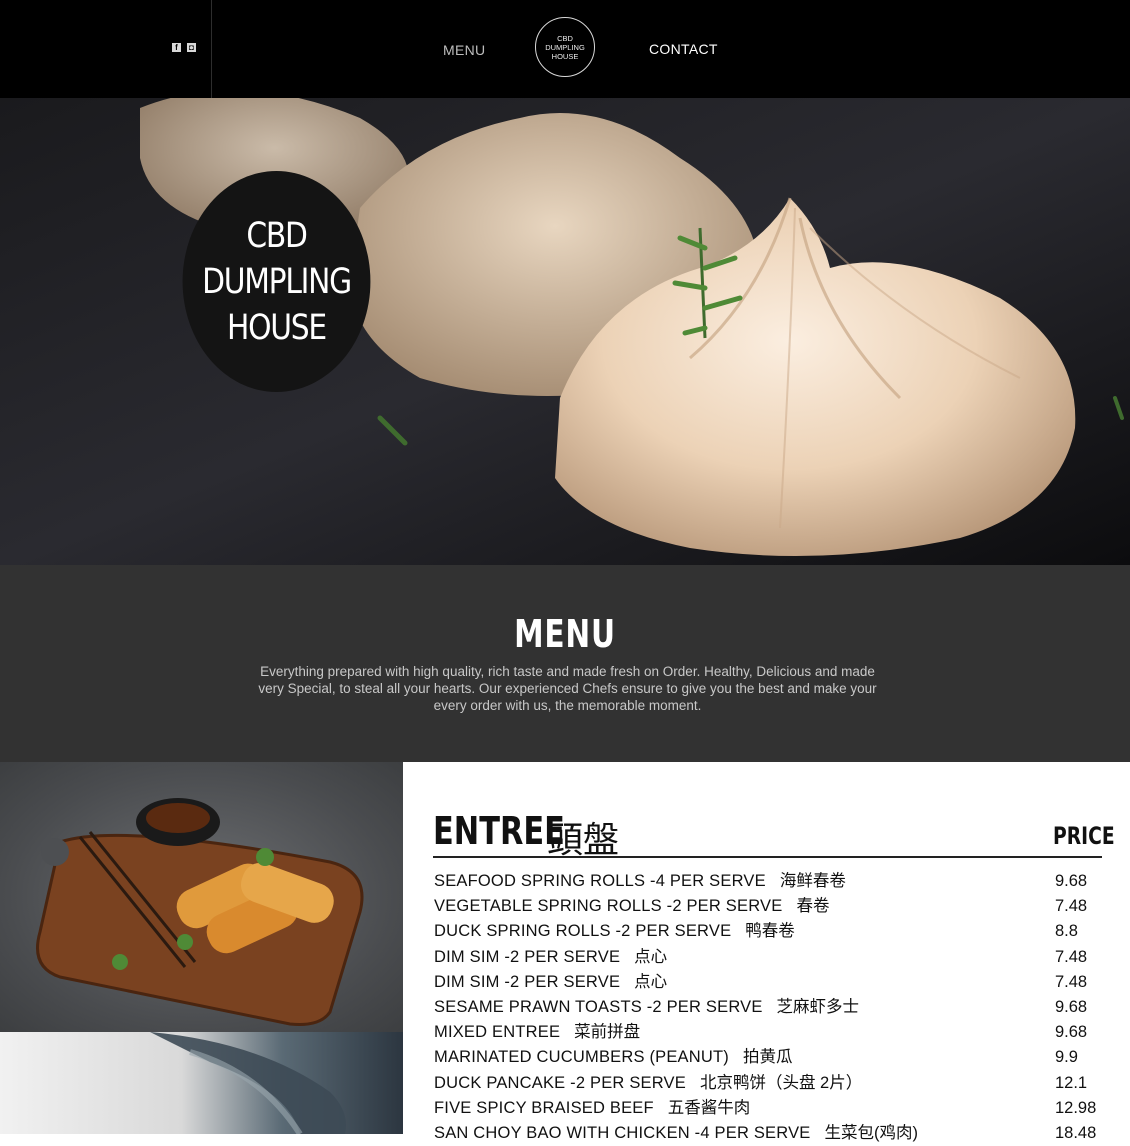  Describe the element at coordinates (499, 831) in the screenshot. I see `section-title: ENTREE` at that location.